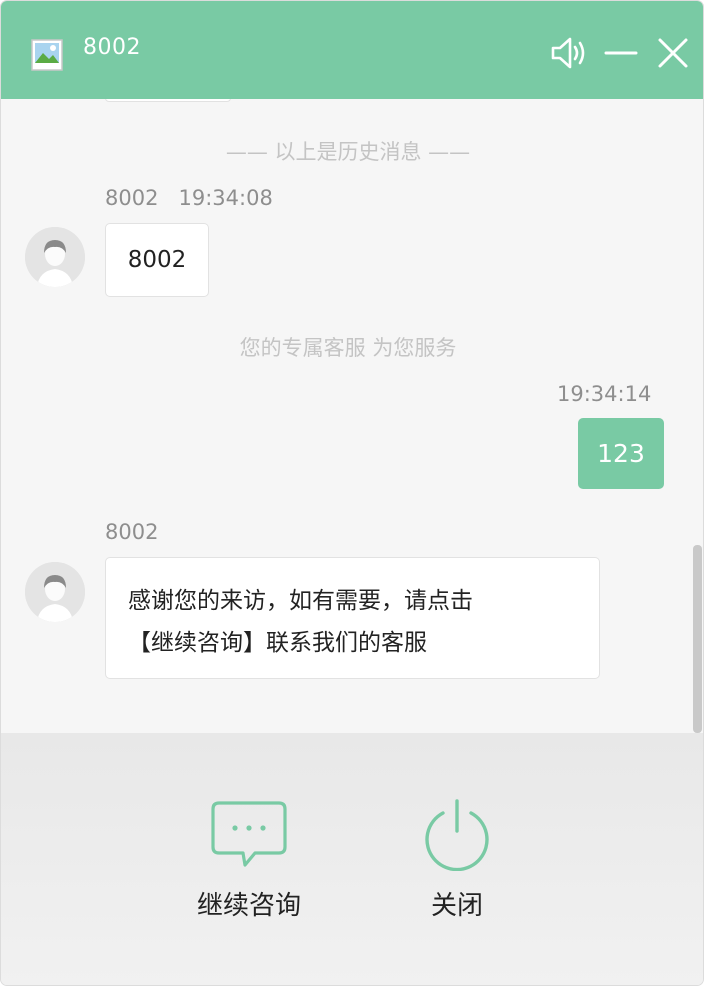 This screenshot has width=704, height=986. I want to click on power-icon, so click(457, 835).